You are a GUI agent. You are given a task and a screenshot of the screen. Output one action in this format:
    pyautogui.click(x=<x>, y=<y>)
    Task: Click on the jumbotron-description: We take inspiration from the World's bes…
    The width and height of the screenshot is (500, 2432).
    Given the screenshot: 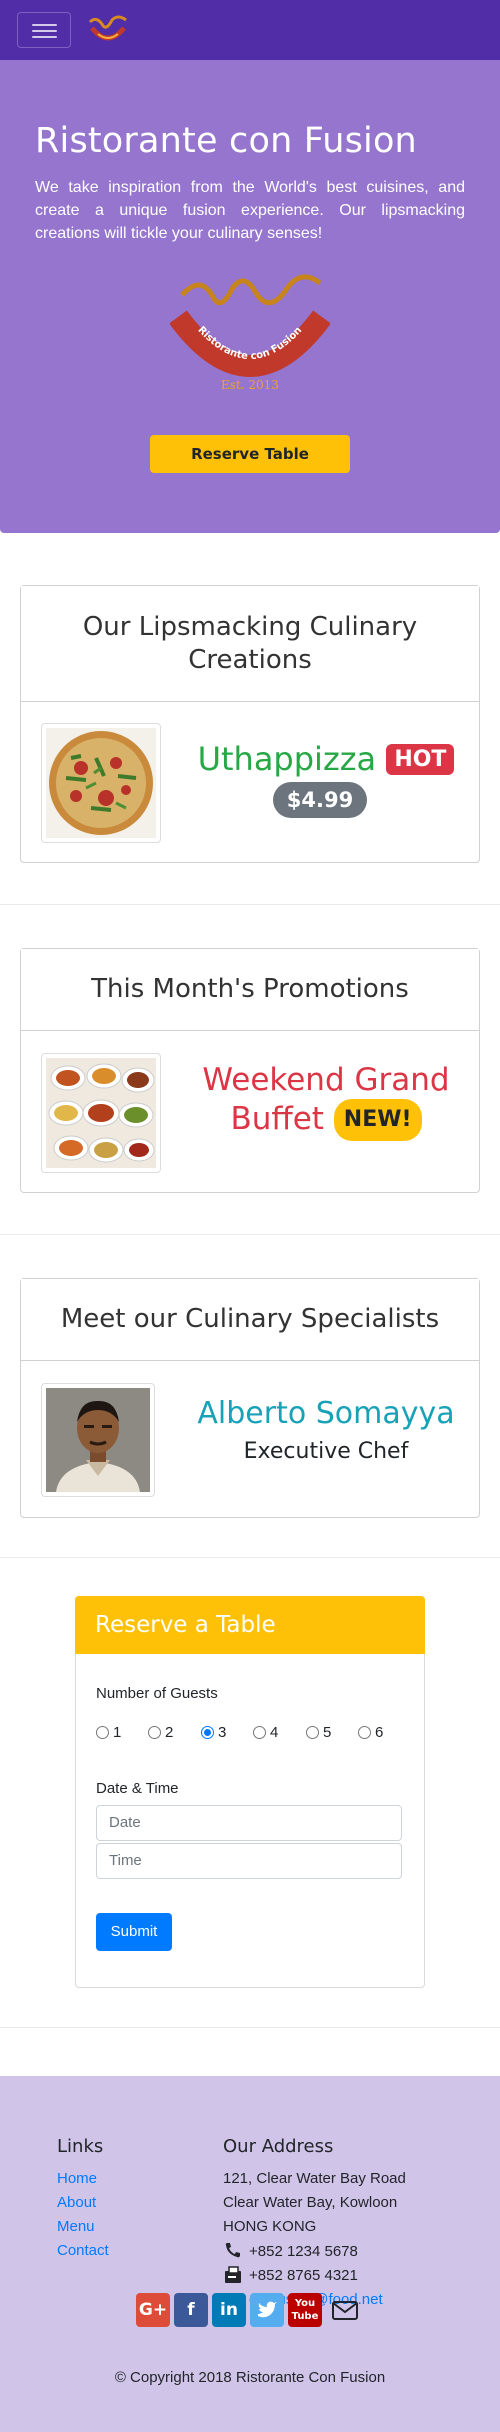 What is the action you would take?
    pyautogui.click(x=250, y=210)
    